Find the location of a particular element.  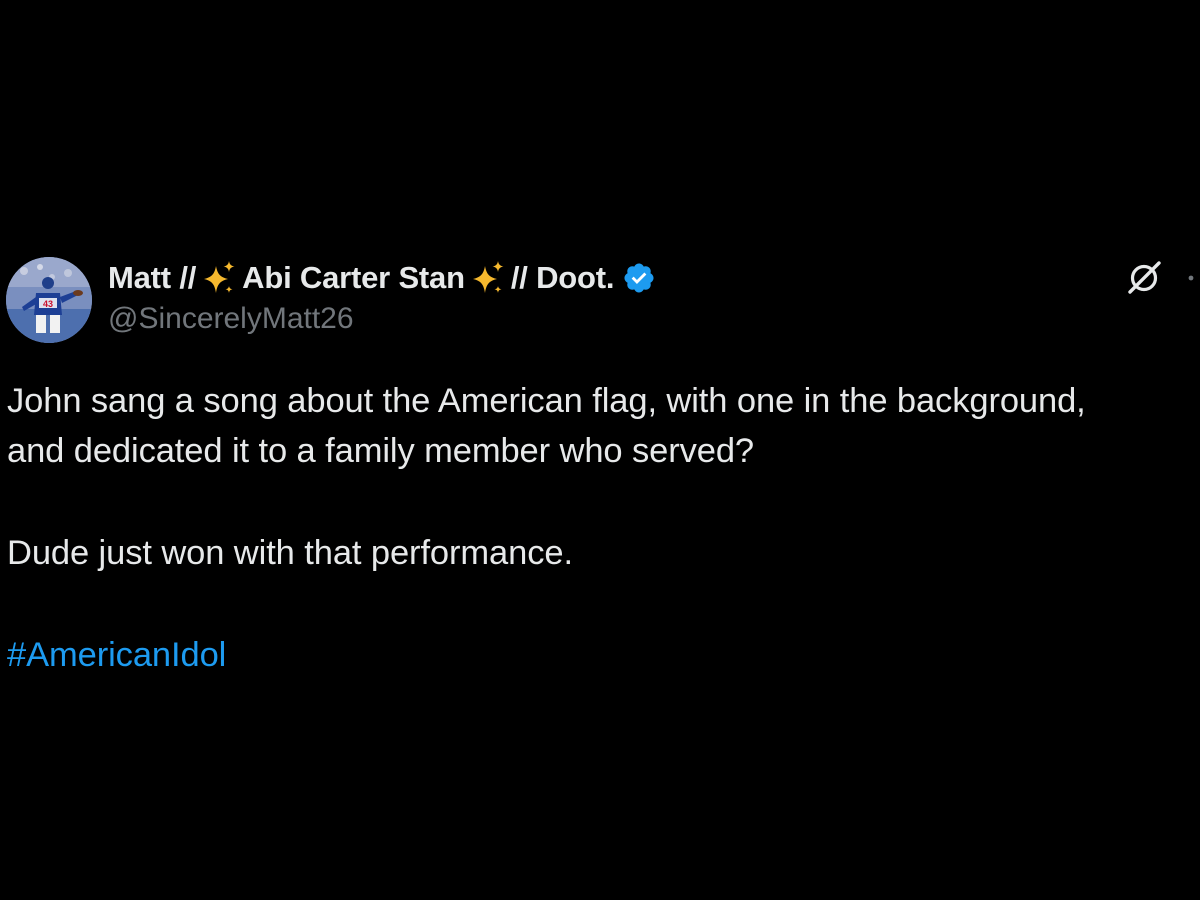

display-name-part3: // Doot. is located at coordinates (562, 277).